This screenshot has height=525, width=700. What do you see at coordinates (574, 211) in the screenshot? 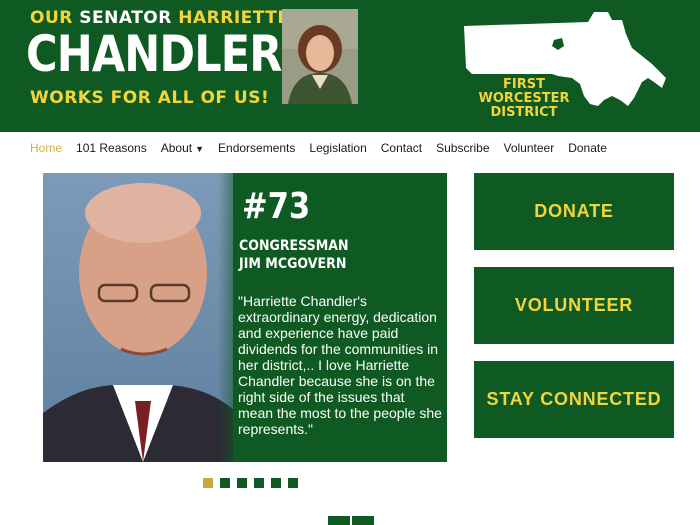
I see `donate-button: DONATE` at bounding box center [574, 211].